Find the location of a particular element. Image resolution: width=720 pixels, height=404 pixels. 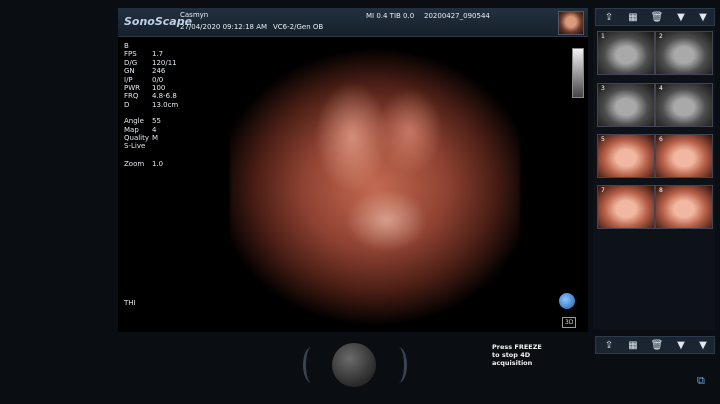

thumbnail-toolbar: ⇪ ▦ 🗑 ▼ ▼ is located at coordinates (655, 17).